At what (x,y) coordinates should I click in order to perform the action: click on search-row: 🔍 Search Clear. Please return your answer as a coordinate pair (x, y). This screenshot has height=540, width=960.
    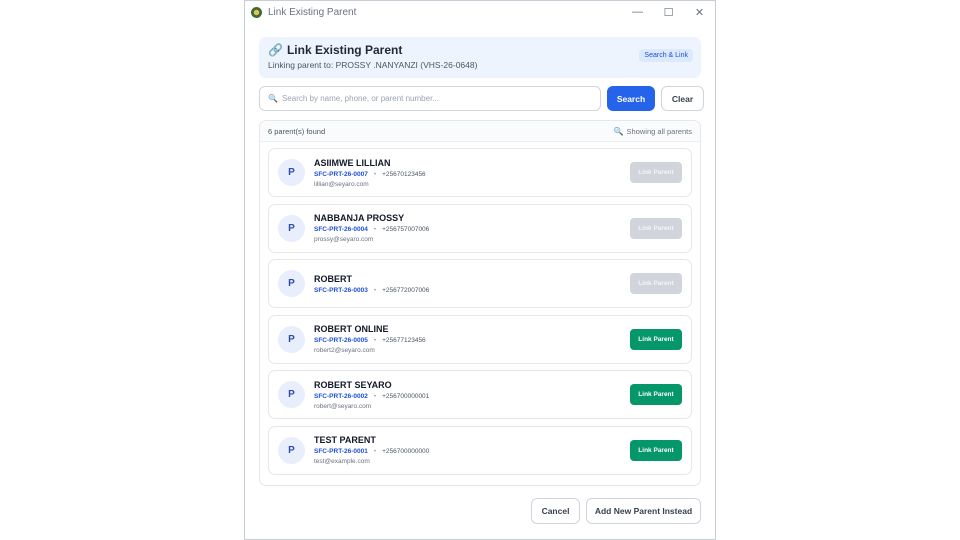
    Looking at the image, I should click on (481, 98).